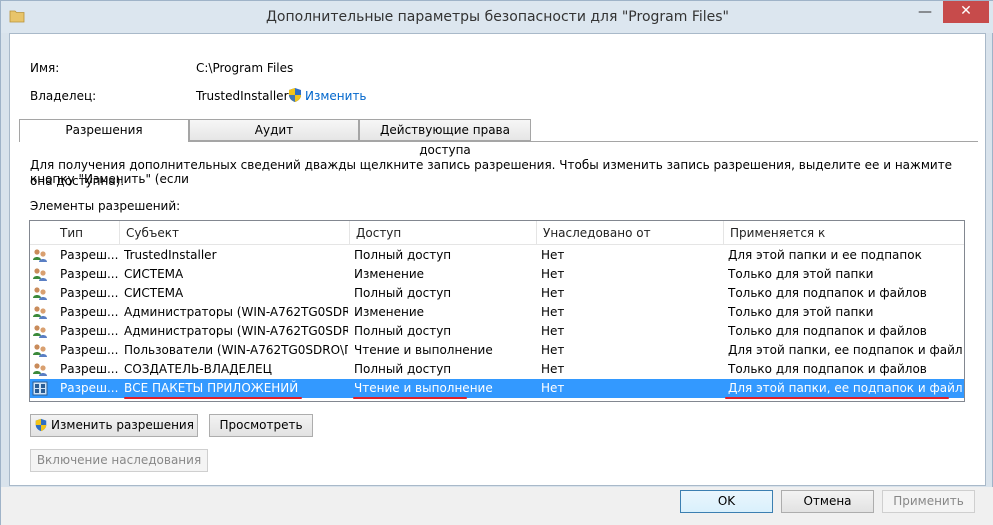 The image size is (993, 525). I want to click on cell-subject: СОЗДАТЕЛЬ-ВЛАДЕЛЕЦ, so click(198, 369).